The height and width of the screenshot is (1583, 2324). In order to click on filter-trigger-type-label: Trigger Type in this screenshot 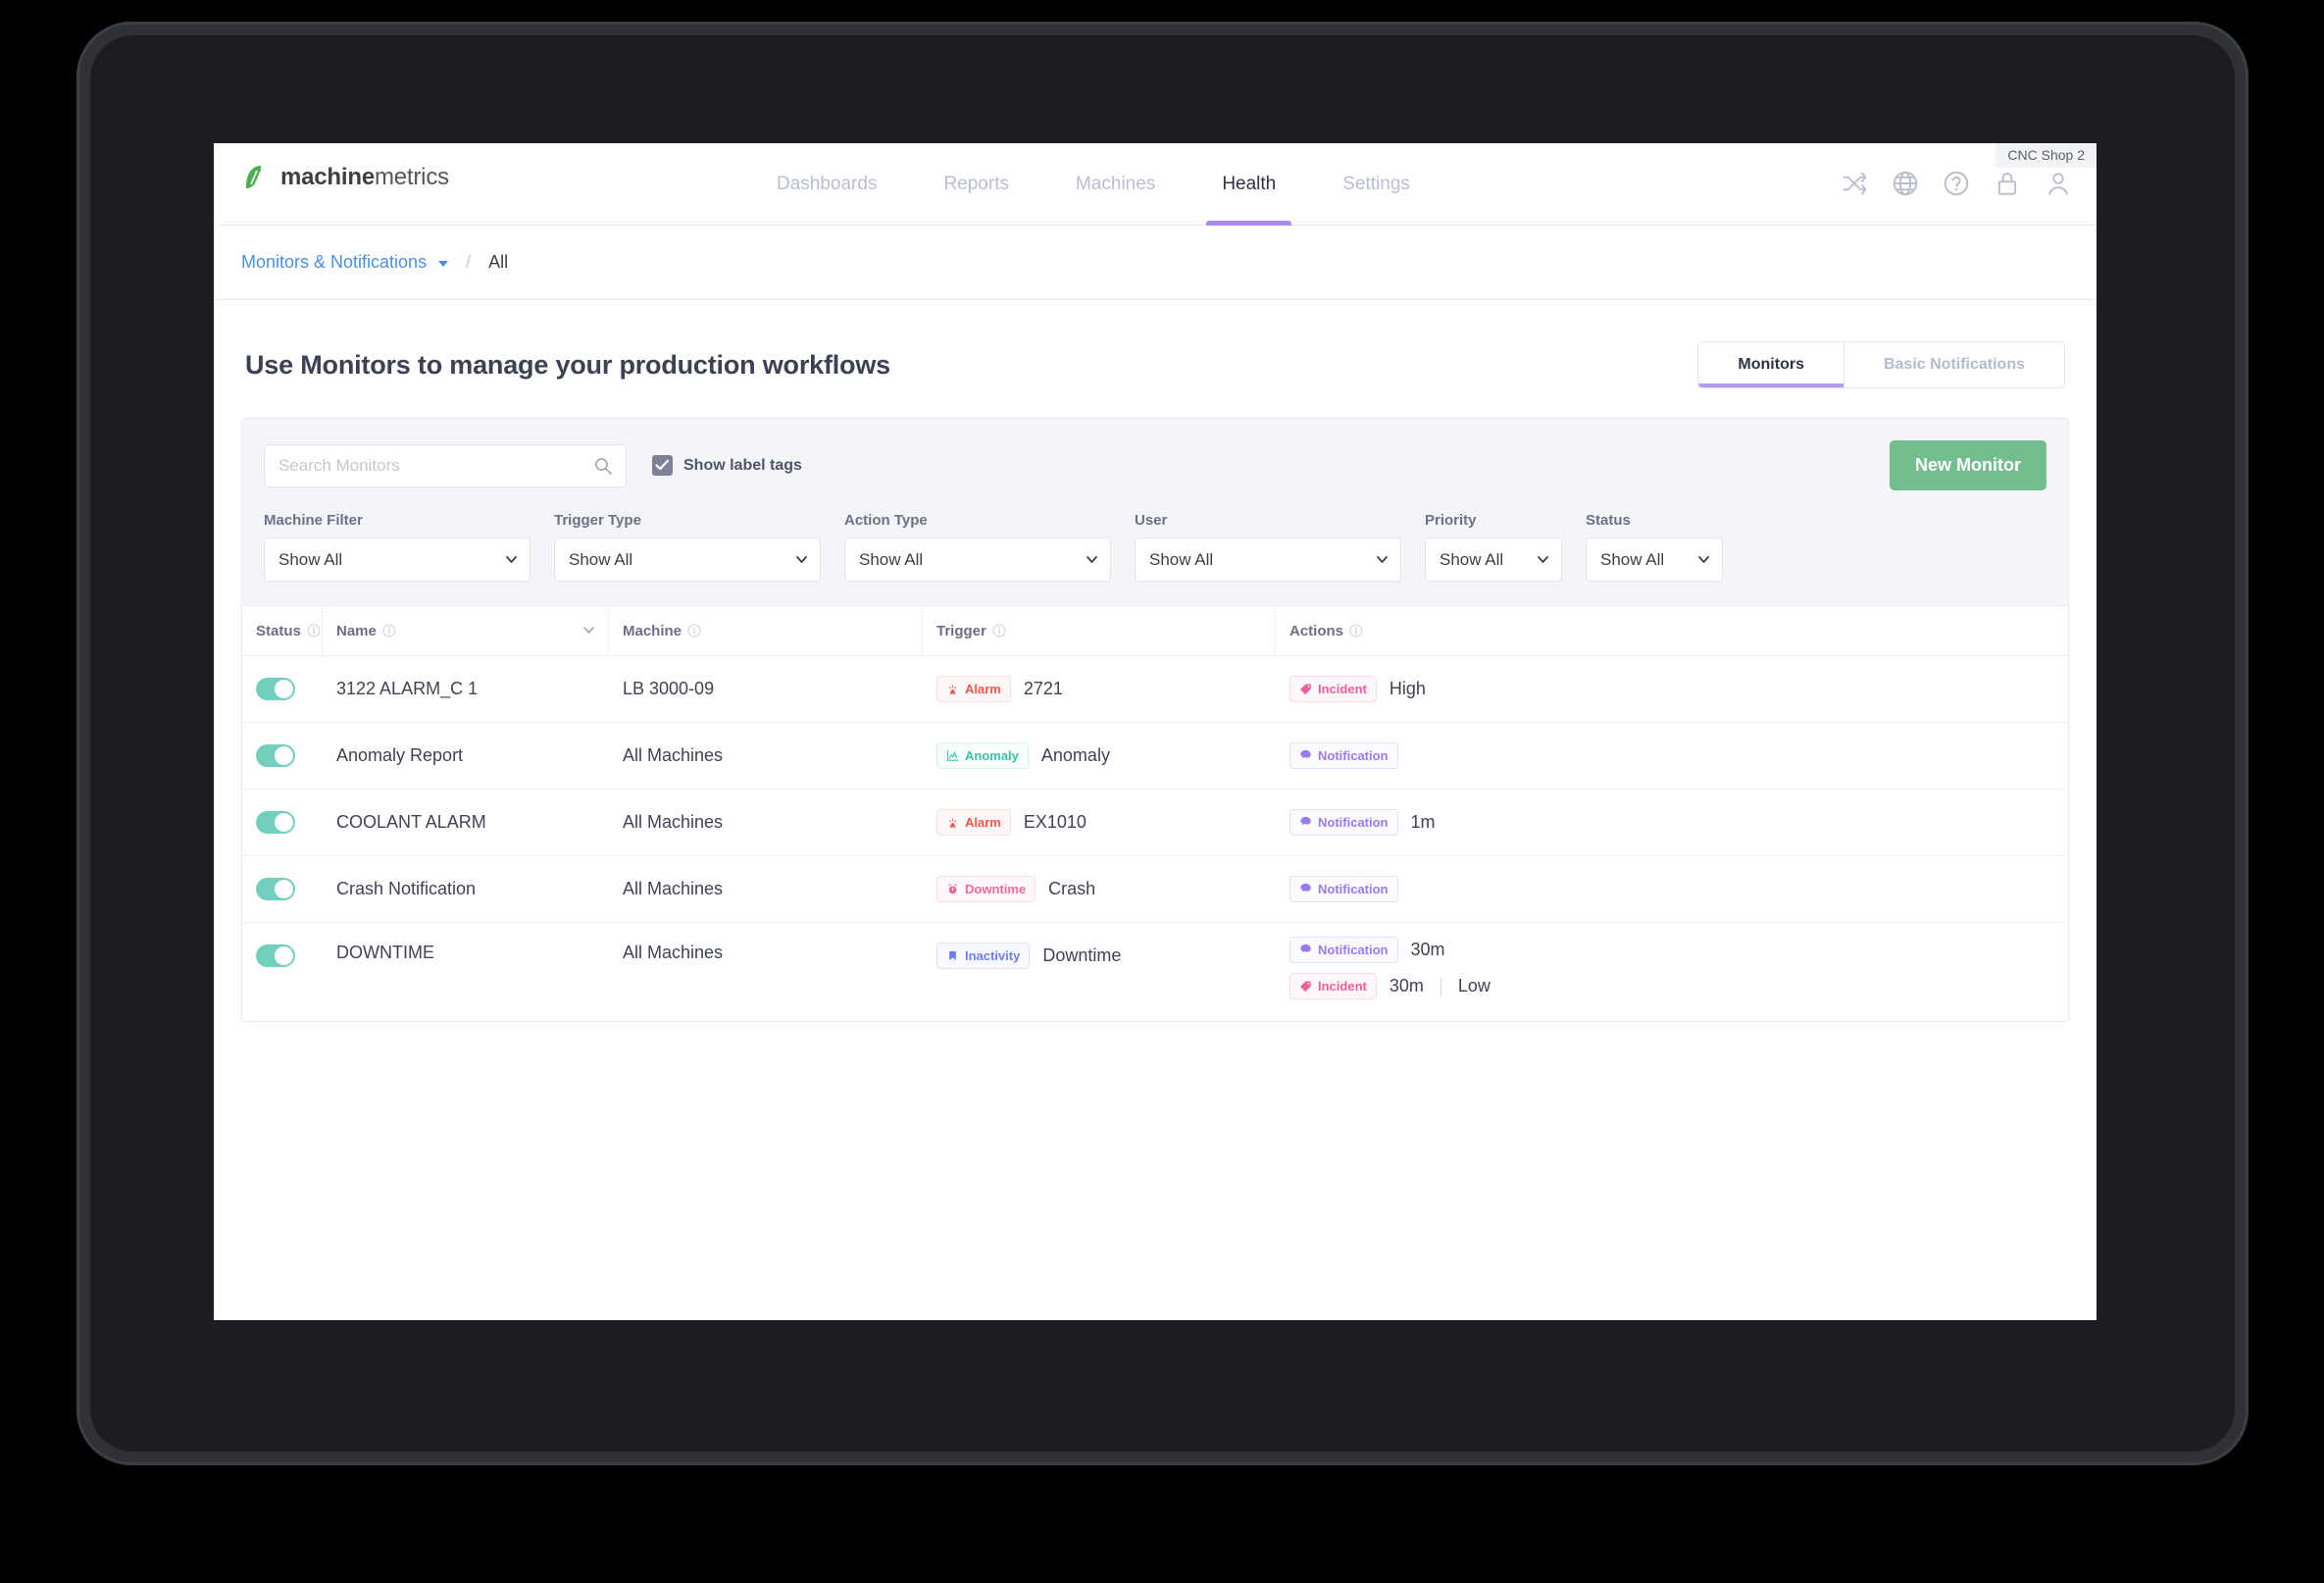, I will do `click(597, 520)`.